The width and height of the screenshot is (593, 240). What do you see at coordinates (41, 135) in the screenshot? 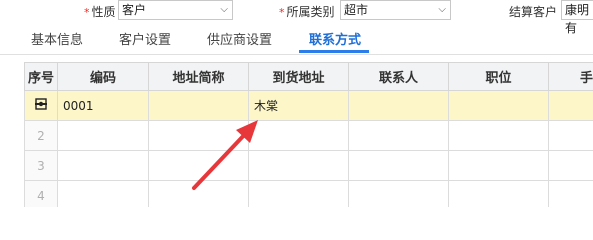
I see `row-number: 2` at bounding box center [41, 135].